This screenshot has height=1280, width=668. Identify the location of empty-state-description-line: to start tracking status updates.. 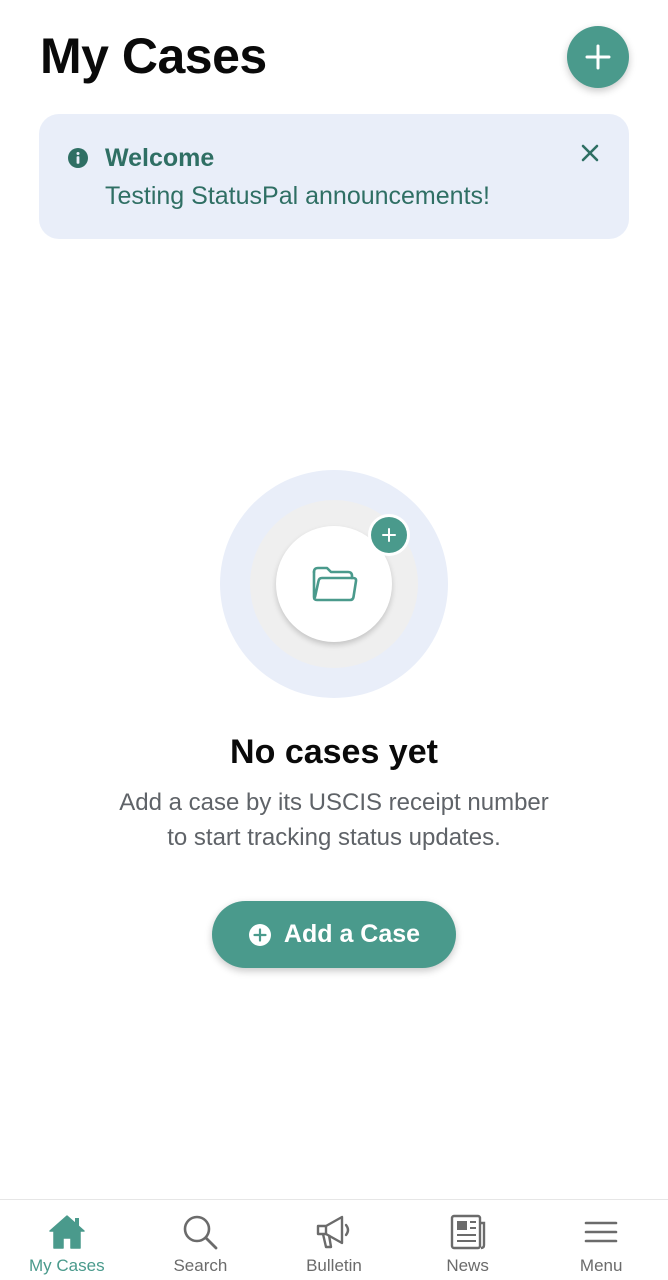
(334, 837).